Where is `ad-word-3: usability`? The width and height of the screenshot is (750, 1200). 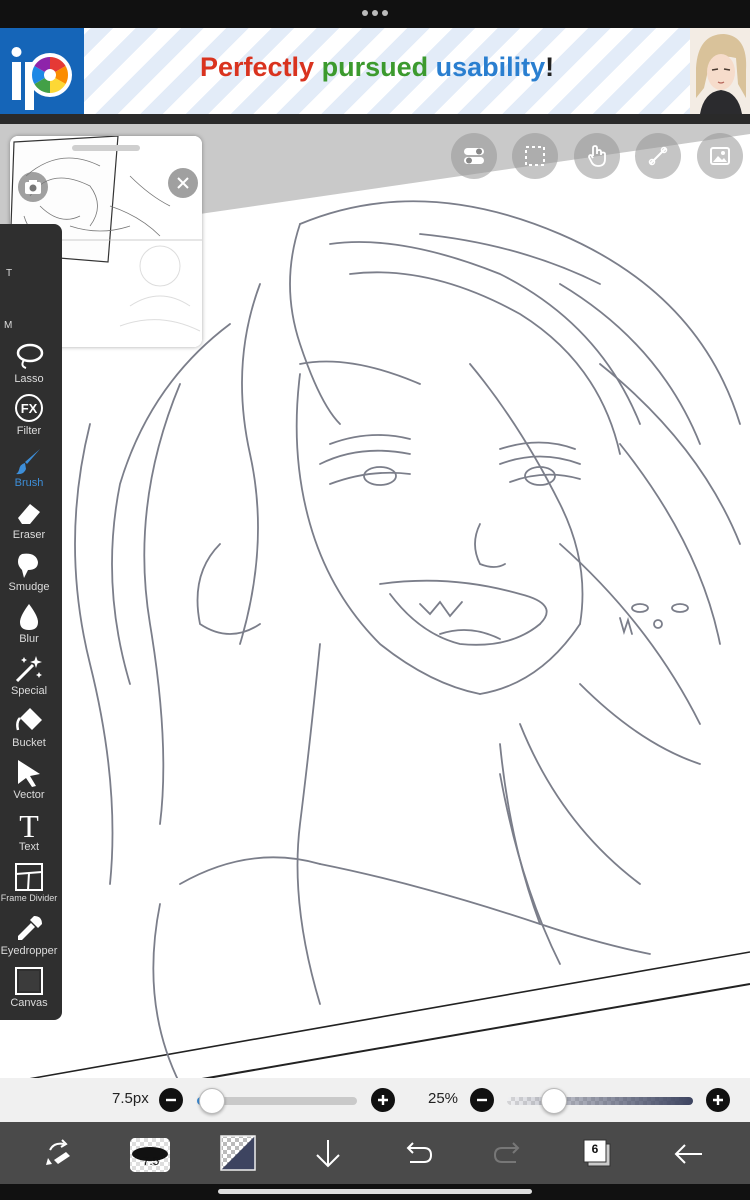 ad-word-3: usability is located at coordinates (490, 67).